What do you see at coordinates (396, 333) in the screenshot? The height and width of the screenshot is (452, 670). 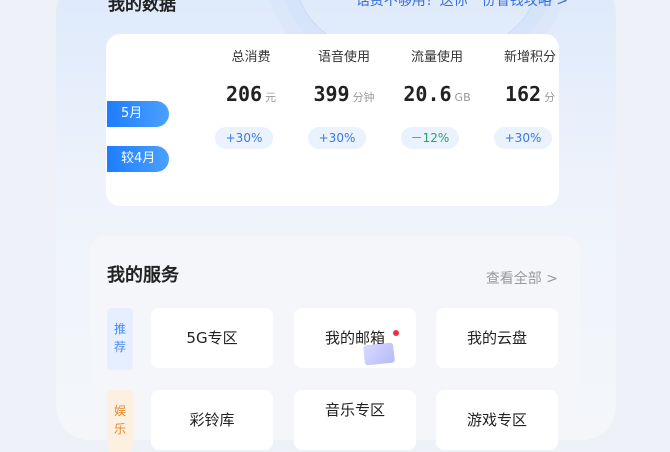 I see `notification-dot-icon` at bounding box center [396, 333].